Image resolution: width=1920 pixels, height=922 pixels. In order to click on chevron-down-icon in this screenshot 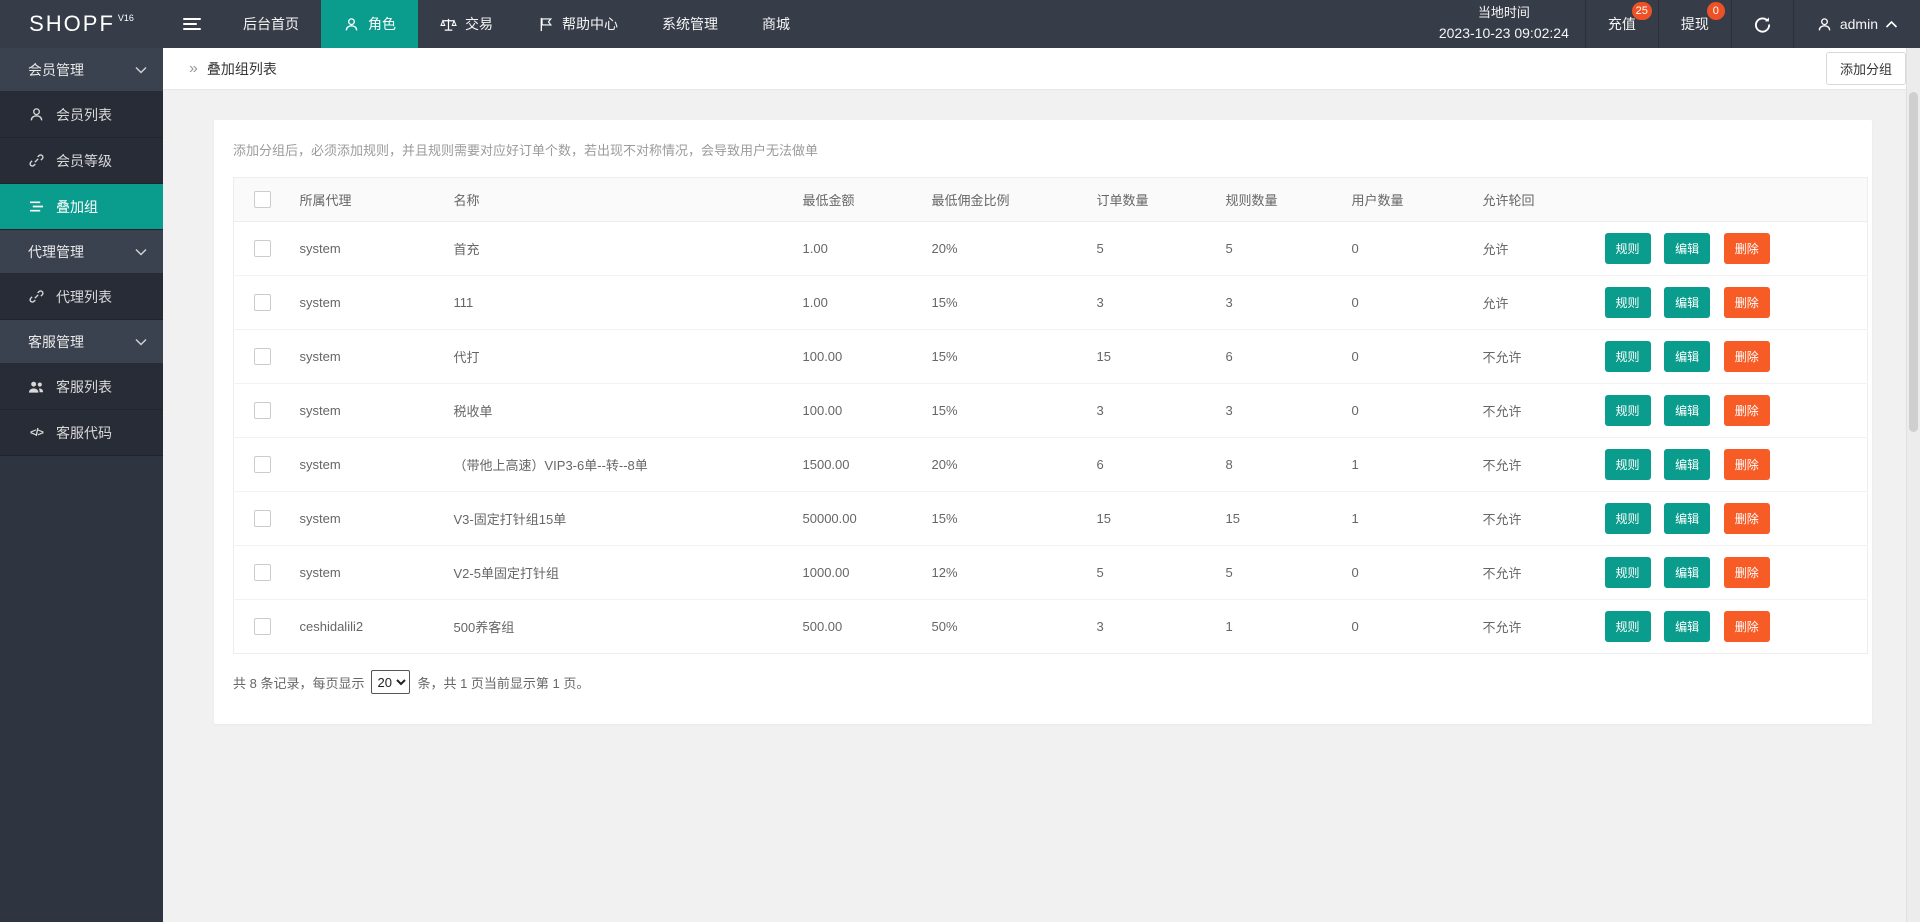, I will do `click(141, 252)`.